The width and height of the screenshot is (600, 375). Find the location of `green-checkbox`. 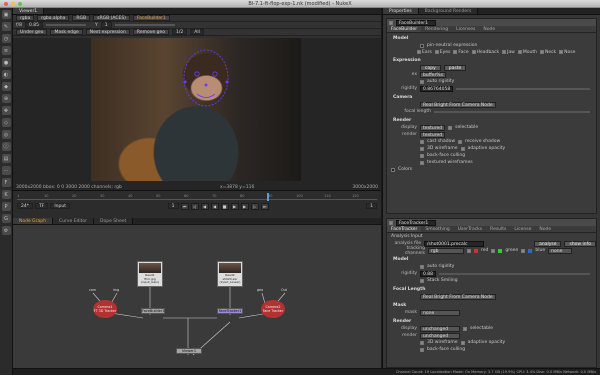

green-checkbox is located at coordinates (493, 250).